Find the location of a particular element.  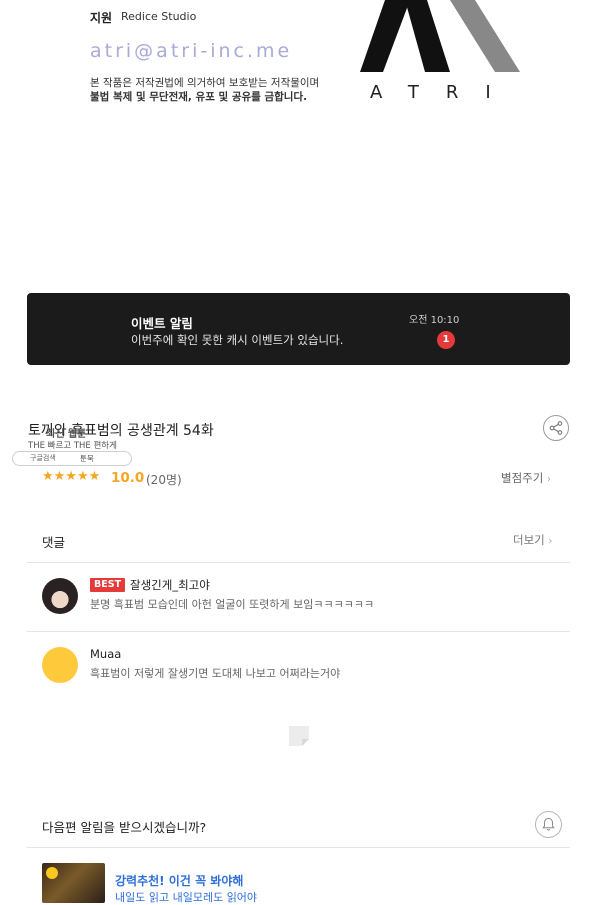

bell-icon is located at coordinates (548, 824).